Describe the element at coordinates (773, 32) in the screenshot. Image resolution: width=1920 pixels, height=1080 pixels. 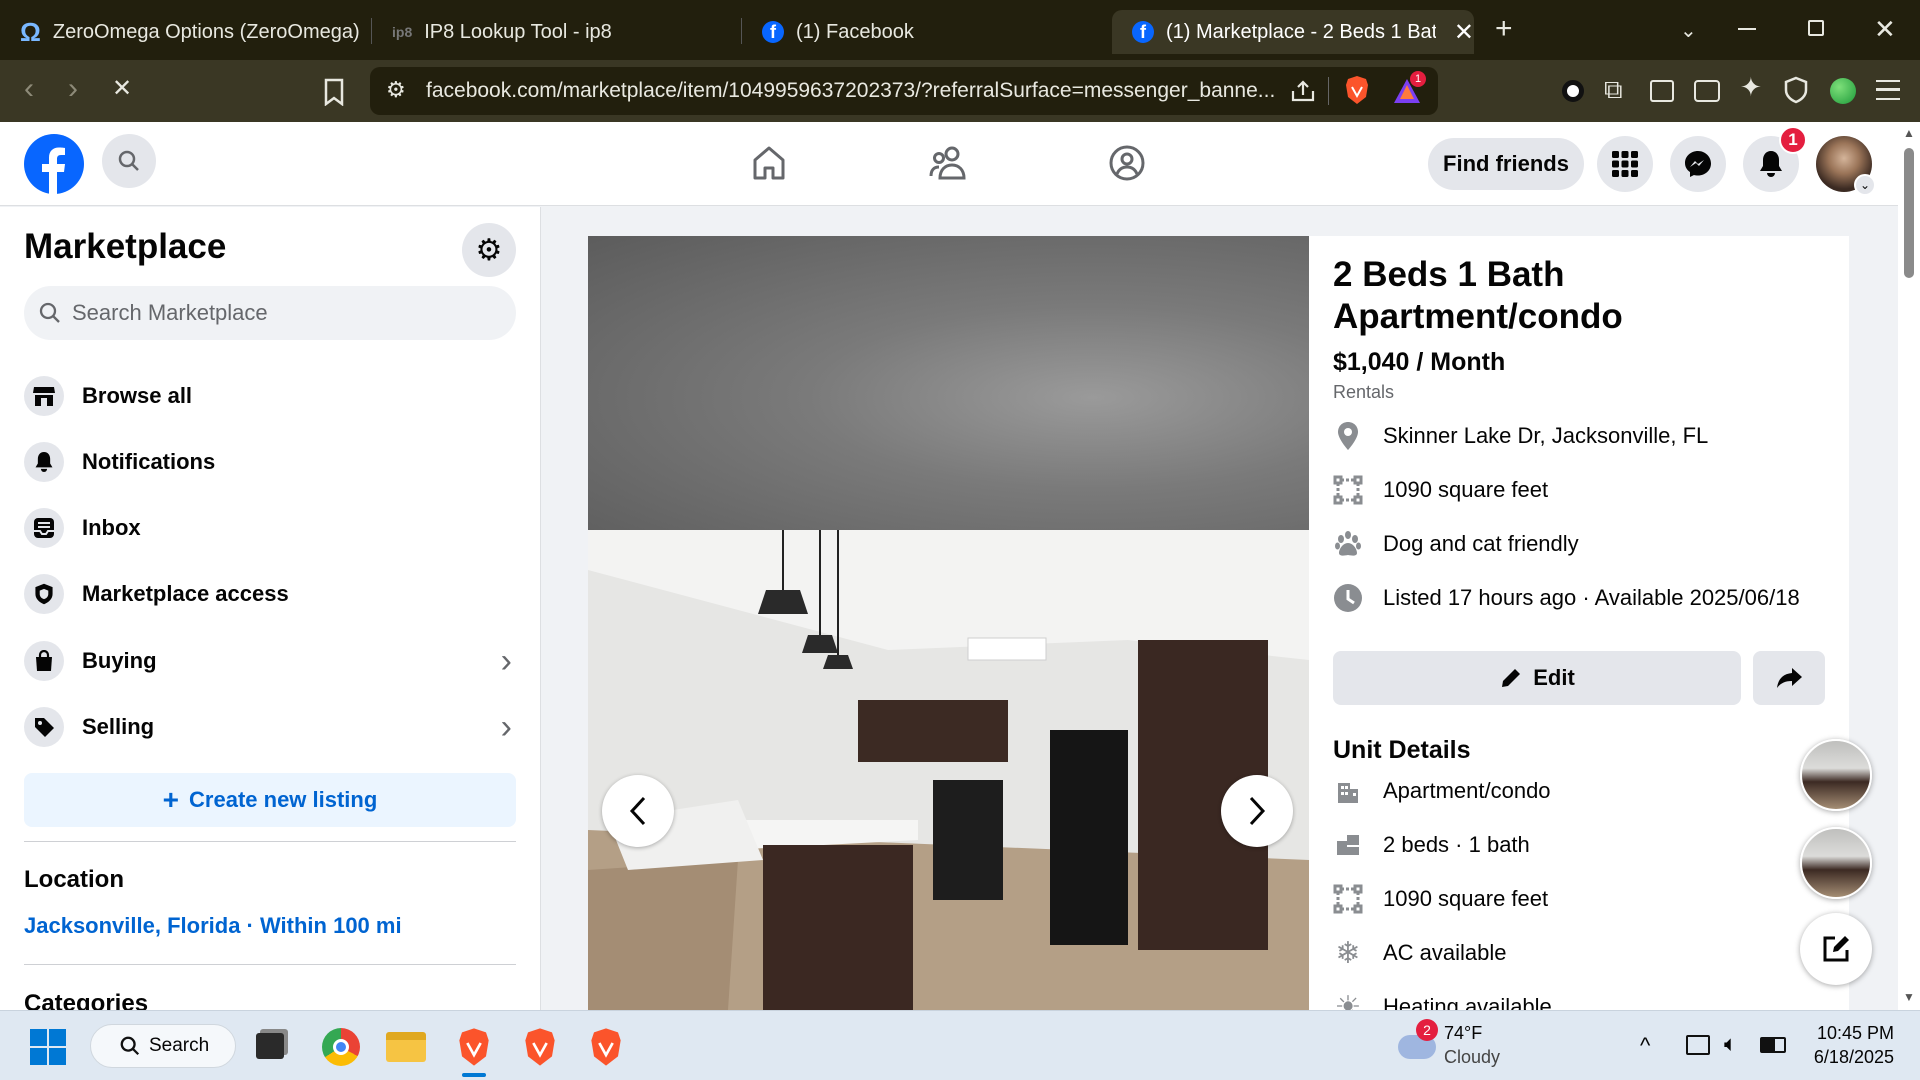
I see `facebook-icon: f` at that location.